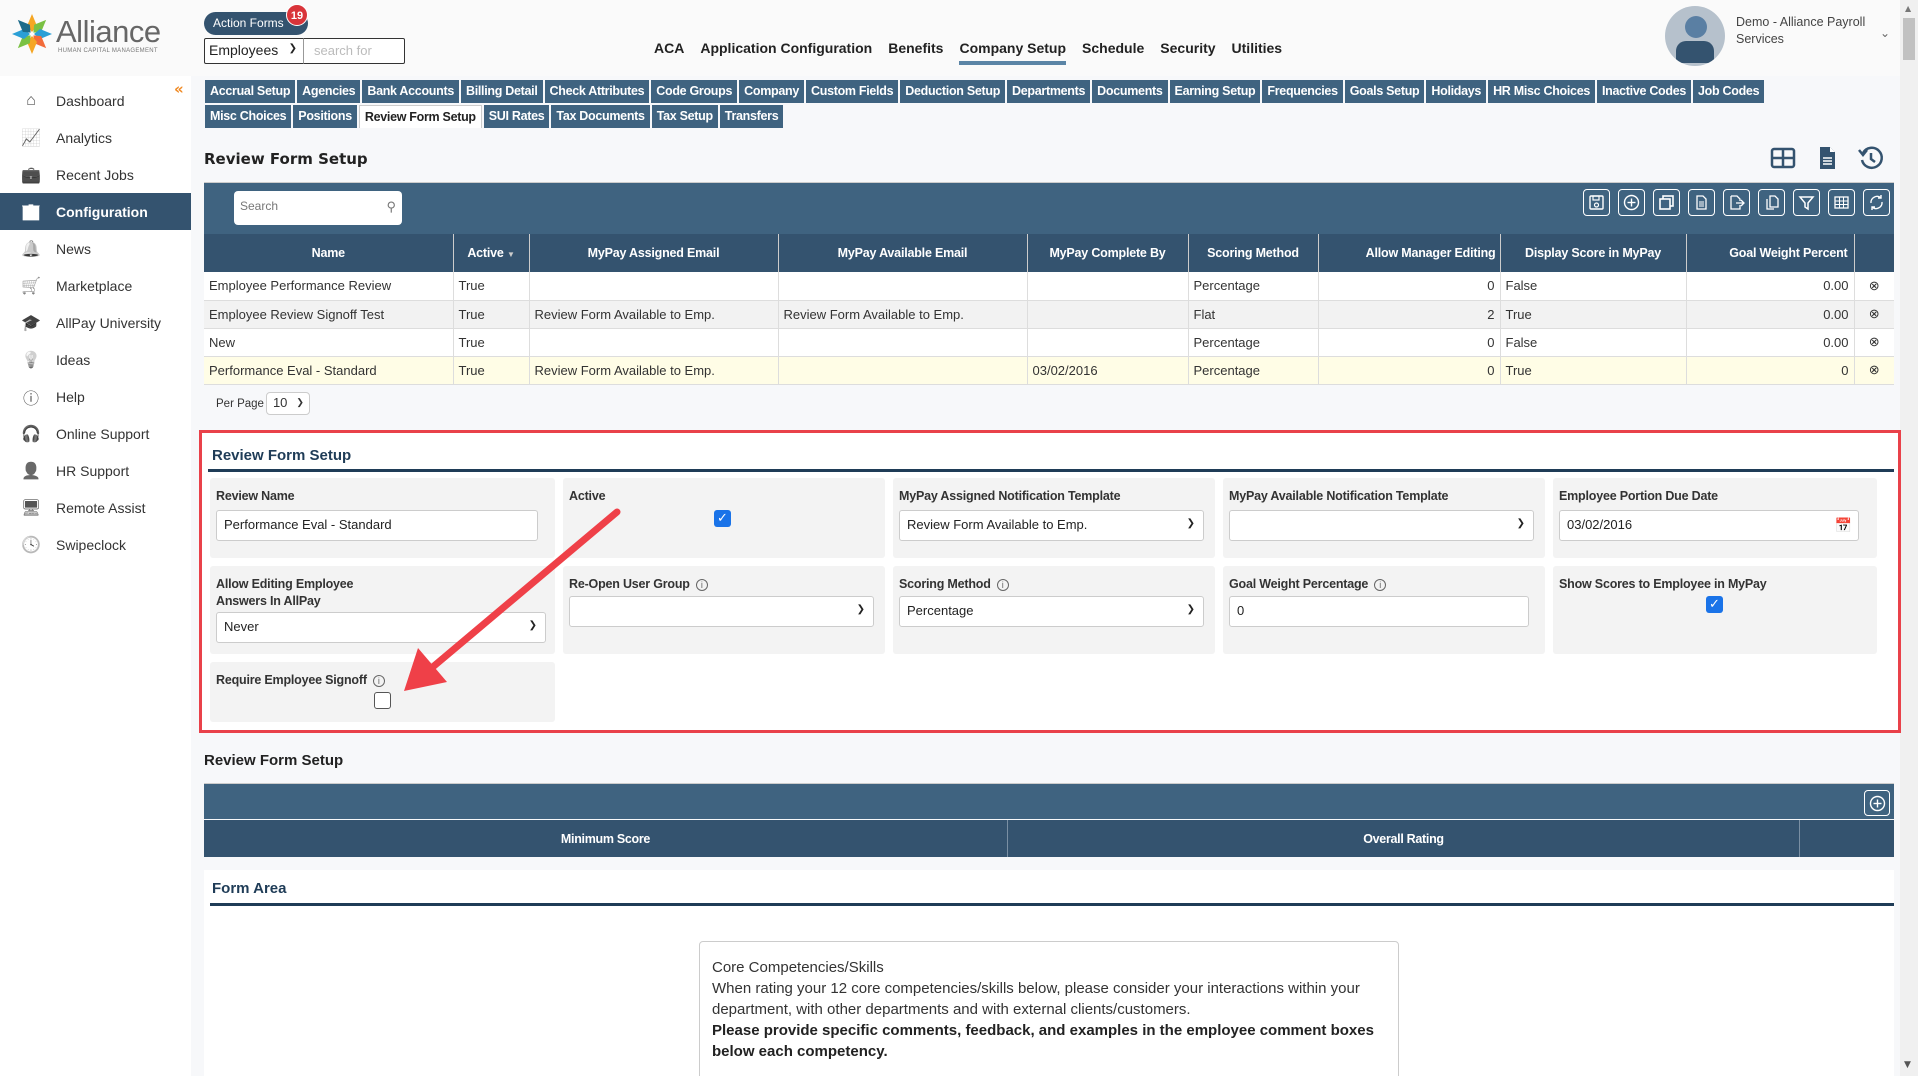 The width and height of the screenshot is (1918, 1076). What do you see at coordinates (377, 525) in the screenshot?
I see `review-name-input: Performance Eval - Standard` at bounding box center [377, 525].